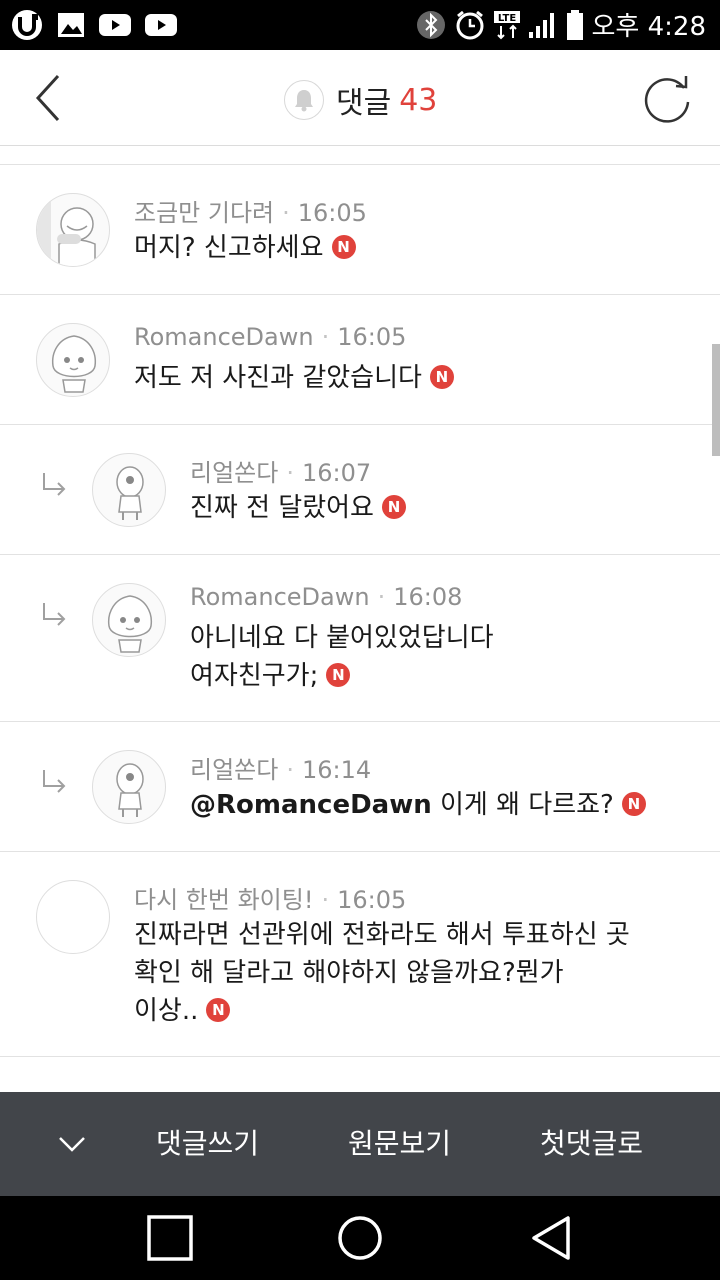  I want to click on alarm-icon, so click(469, 24).